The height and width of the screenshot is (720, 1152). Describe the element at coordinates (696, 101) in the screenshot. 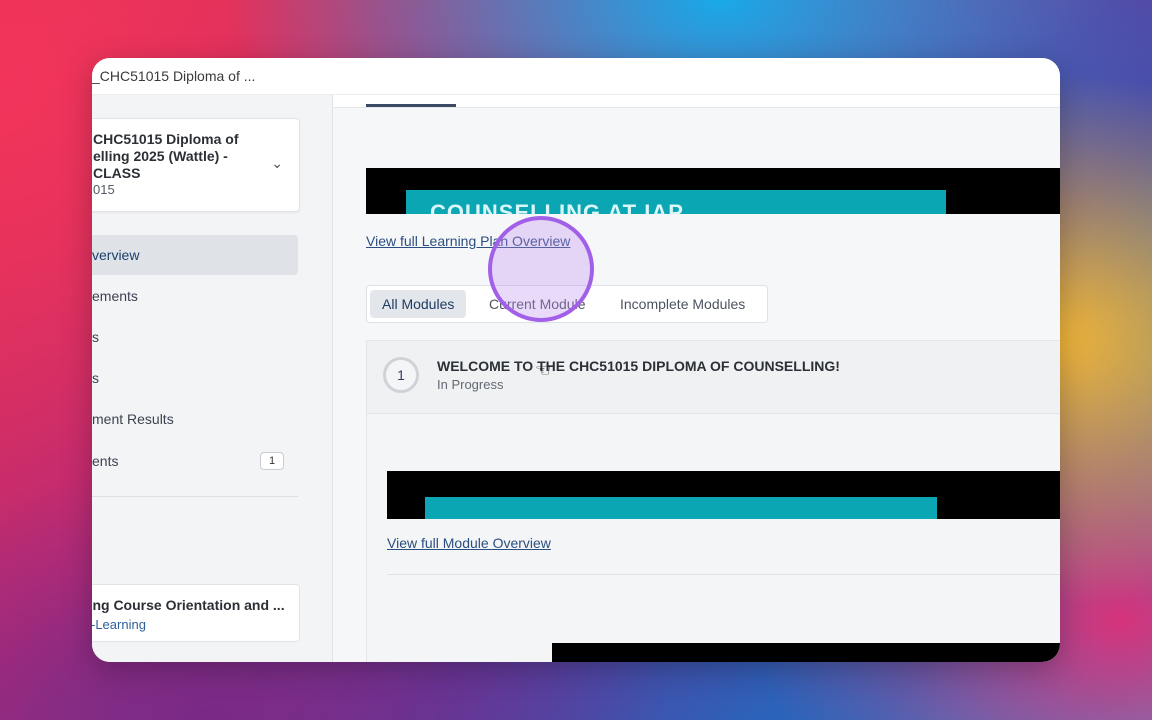

I see `top-tab-bar` at that location.